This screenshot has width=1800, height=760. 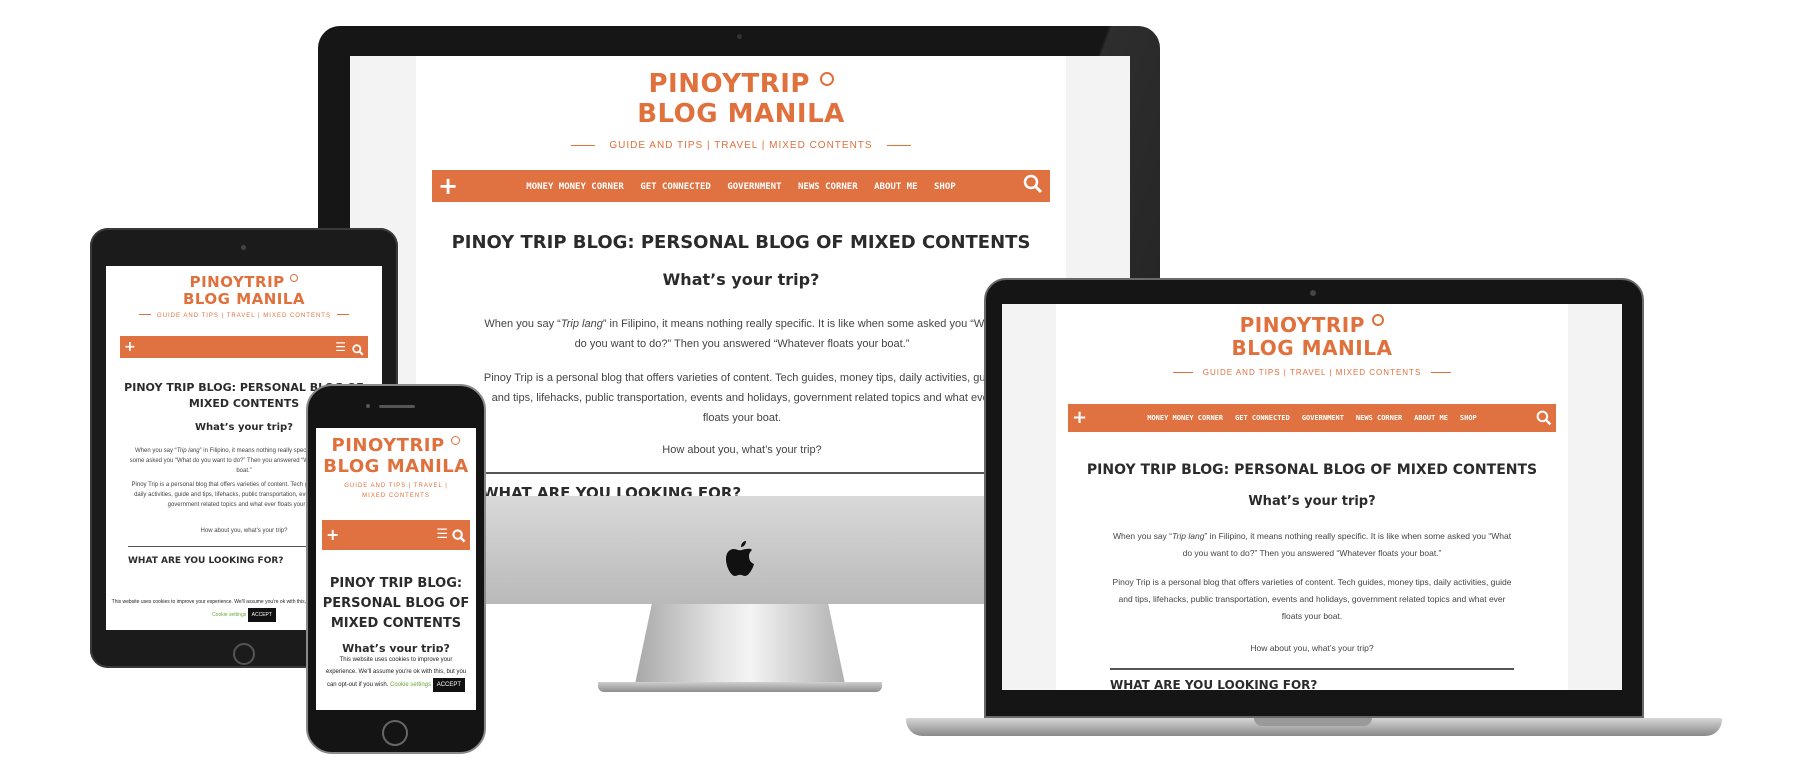 I want to click on question-paragraph: How about you, what’s your trip?, so click(x=742, y=450).